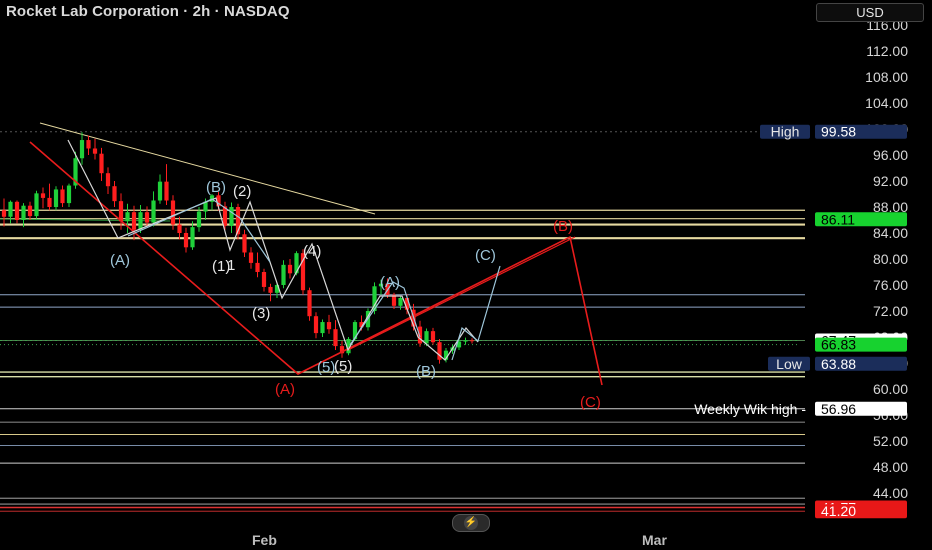 This screenshot has width=932, height=550. What do you see at coordinates (264, 540) in the screenshot?
I see `time-axis-label: Feb` at bounding box center [264, 540].